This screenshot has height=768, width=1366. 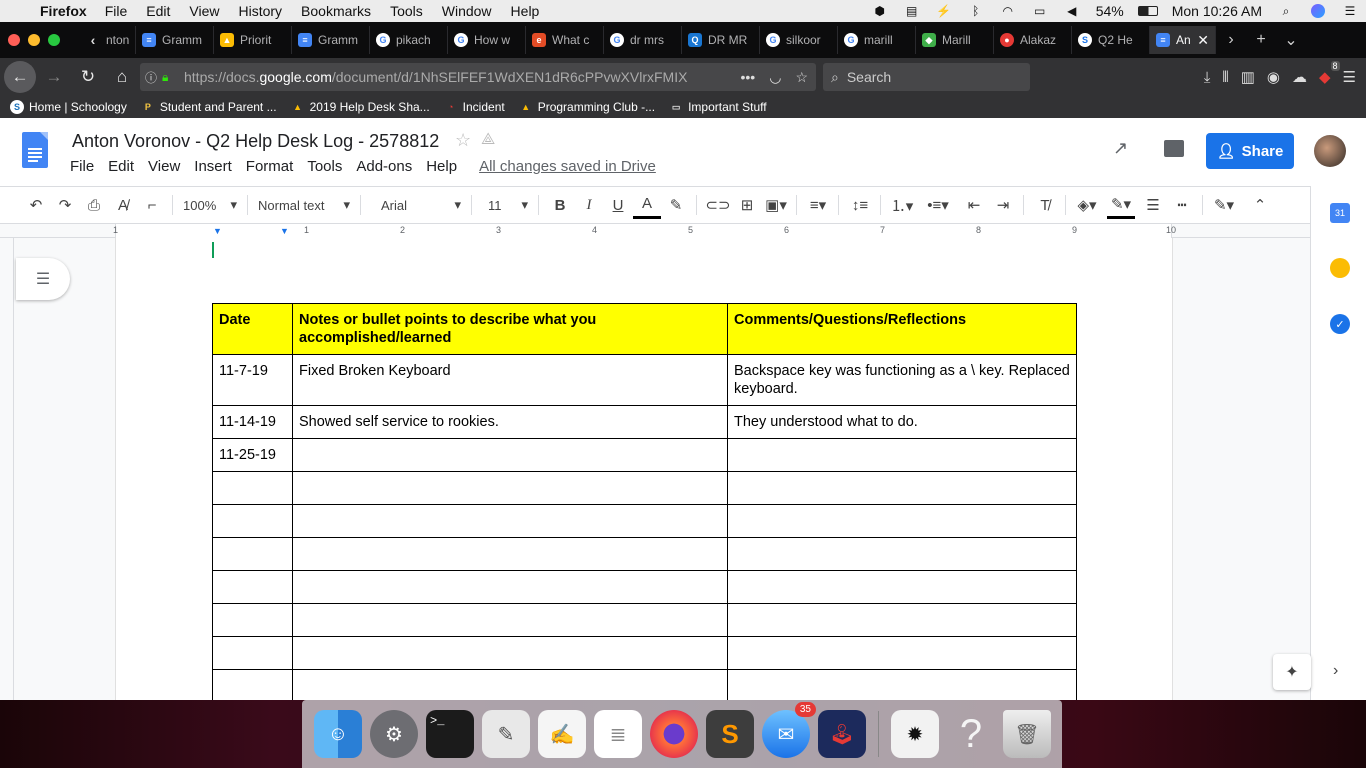 What do you see at coordinates (204, 11) in the screenshot?
I see `menu-view: View` at bounding box center [204, 11].